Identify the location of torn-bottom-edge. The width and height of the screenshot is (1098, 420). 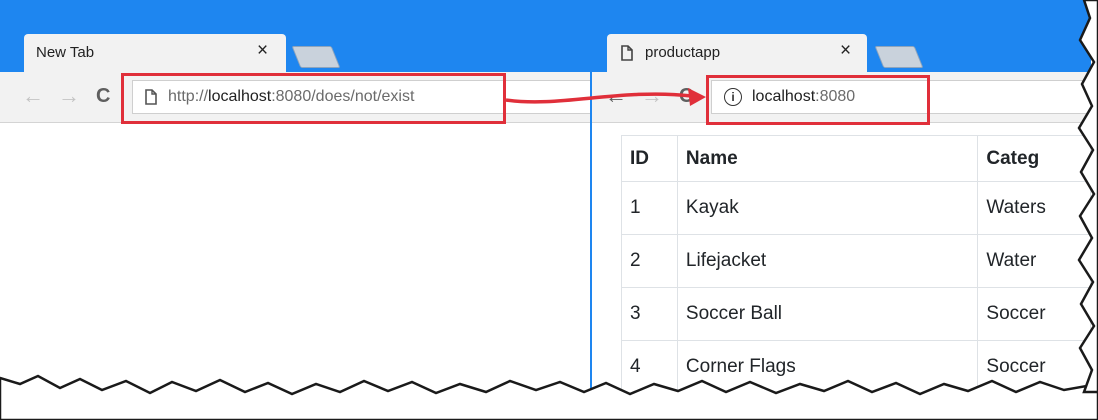
(549, 397).